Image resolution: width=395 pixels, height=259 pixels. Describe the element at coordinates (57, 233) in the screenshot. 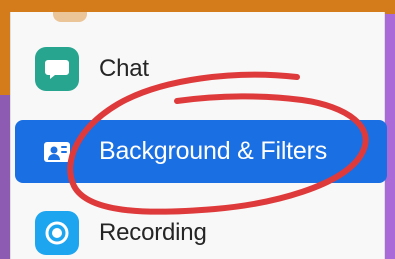

I see `recording-icon` at that location.